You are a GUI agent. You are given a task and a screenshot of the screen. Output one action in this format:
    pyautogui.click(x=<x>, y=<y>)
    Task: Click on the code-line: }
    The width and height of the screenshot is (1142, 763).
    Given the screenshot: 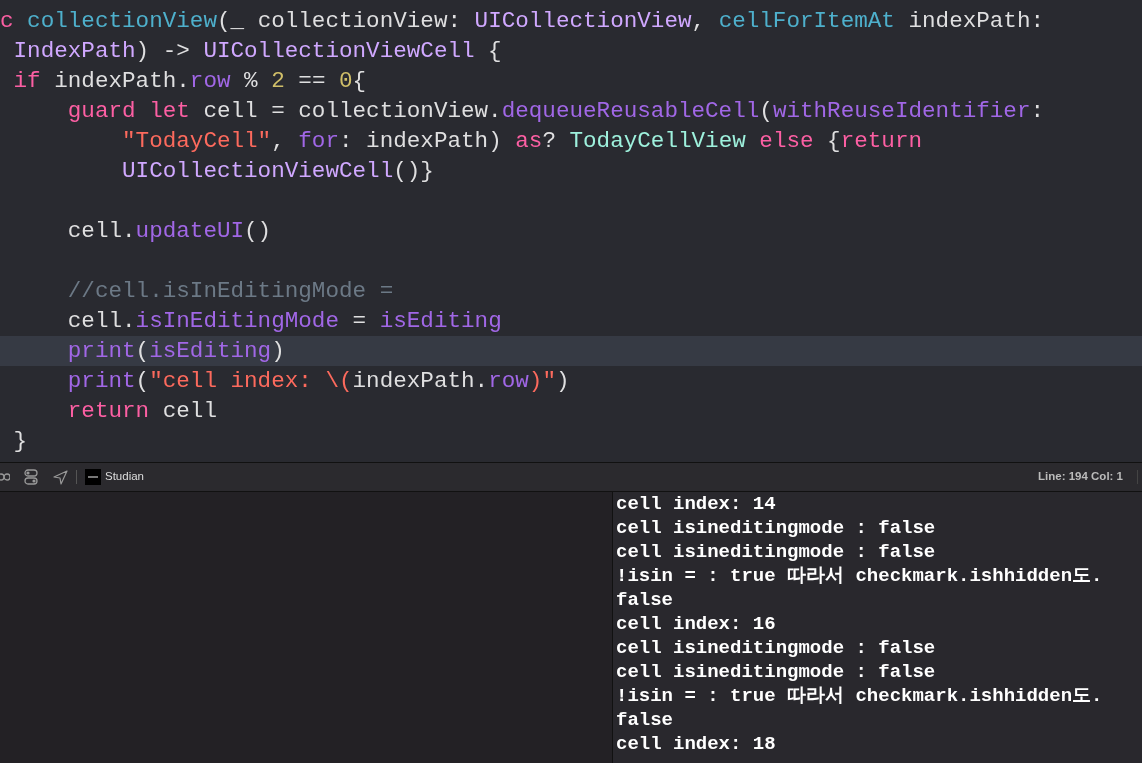 What is the action you would take?
    pyautogui.click(x=20, y=441)
    